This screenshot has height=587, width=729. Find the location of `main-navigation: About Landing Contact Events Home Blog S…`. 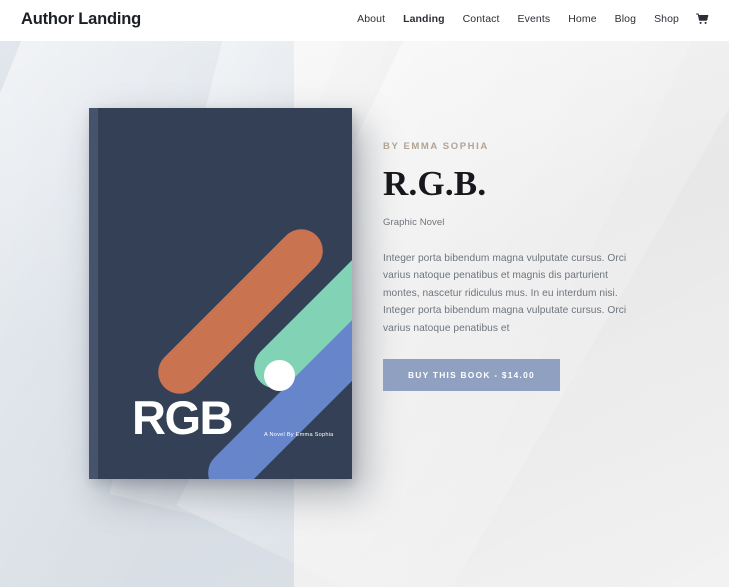

main-navigation: About Landing Contact Events Home Blog S… is located at coordinates (529, 19).